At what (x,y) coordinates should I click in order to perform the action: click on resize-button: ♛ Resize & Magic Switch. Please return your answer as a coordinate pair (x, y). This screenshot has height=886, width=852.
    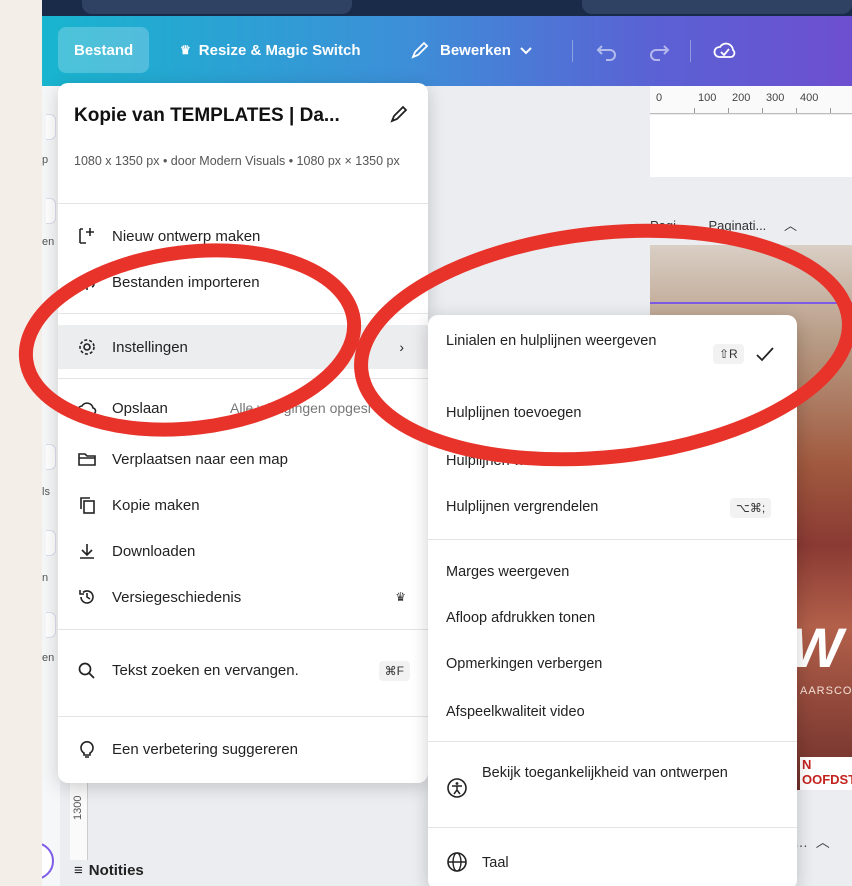
    Looking at the image, I should click on (270, 50).